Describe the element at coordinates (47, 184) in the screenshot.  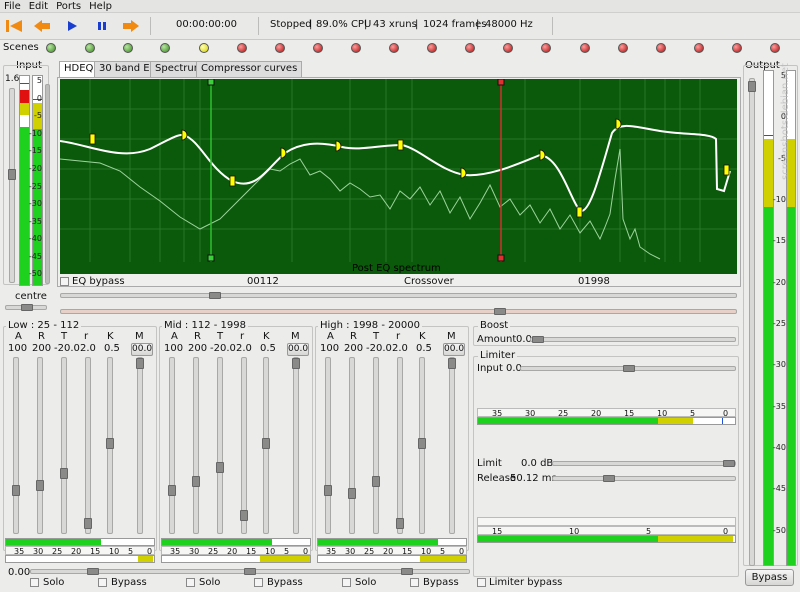
I see `input-meter-scrollbar` at that location.